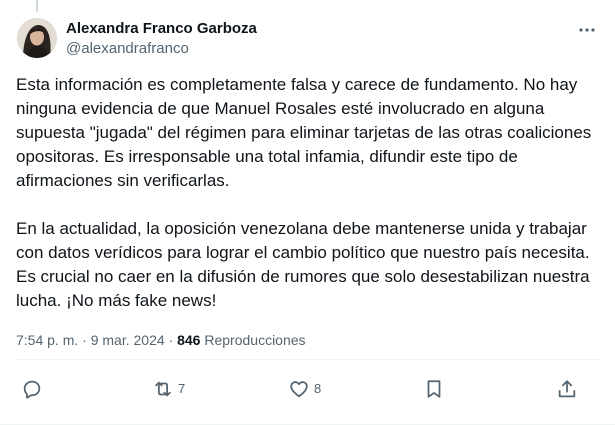 This screenshot has width=615, height=425. I want to click on repost-count: 7, so click(182, 388).